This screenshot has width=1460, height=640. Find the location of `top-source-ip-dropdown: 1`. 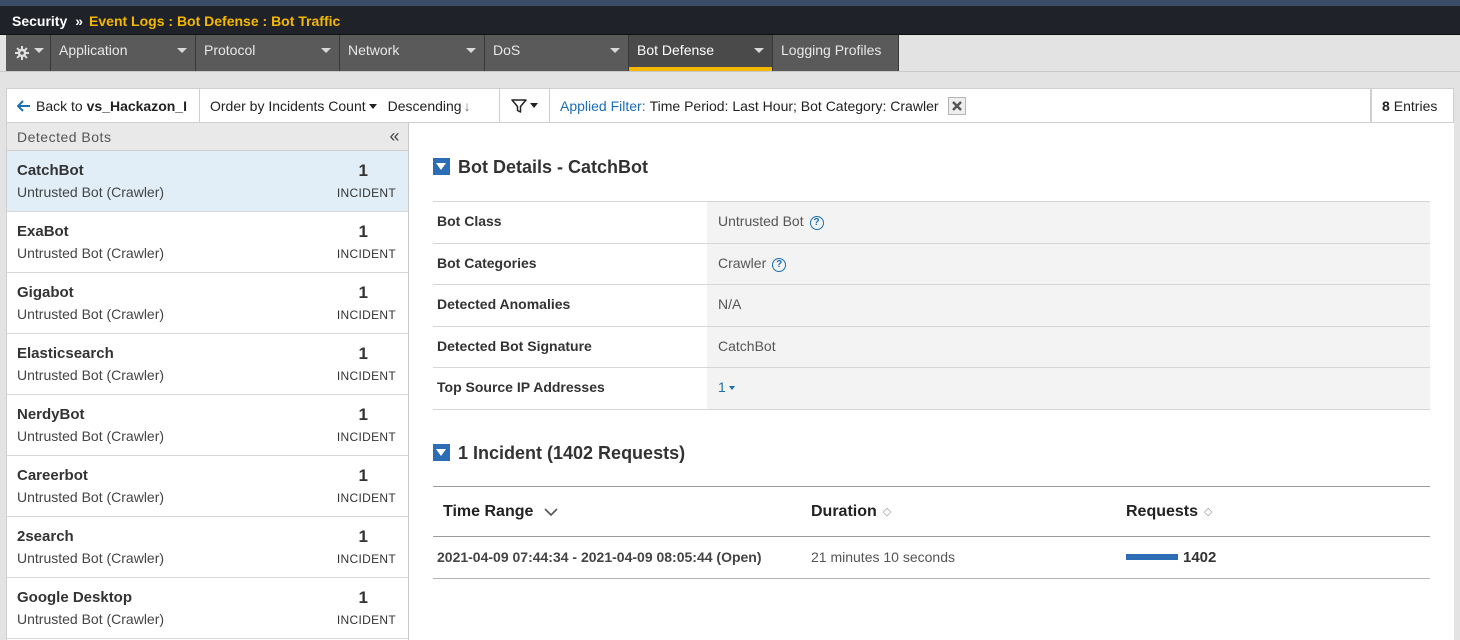

top-source-ip-dropdown: 1 is located at coordinates (726, 387).